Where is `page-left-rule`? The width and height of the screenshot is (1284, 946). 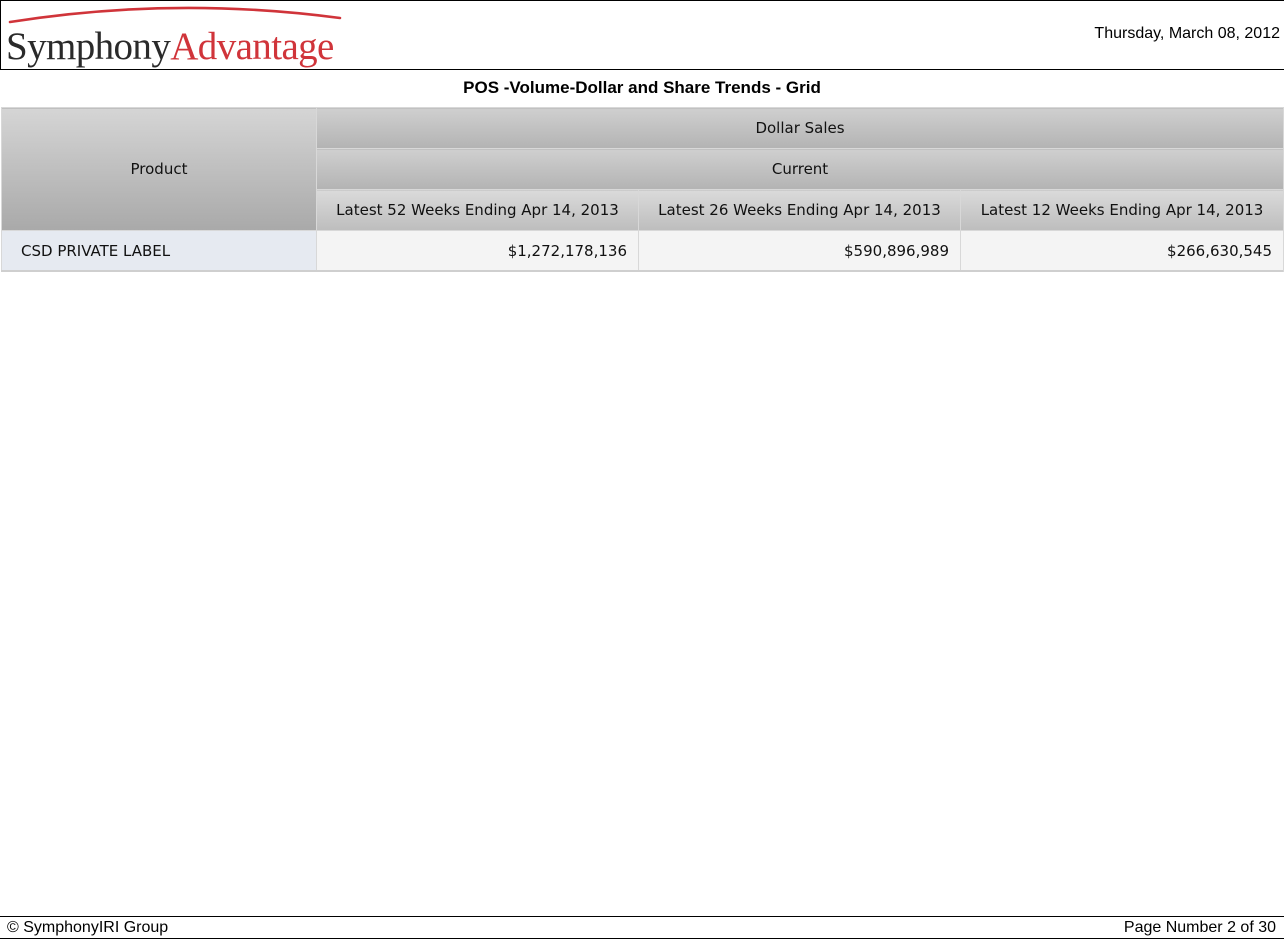
page-left-rule is located at coordinates (0, 35).